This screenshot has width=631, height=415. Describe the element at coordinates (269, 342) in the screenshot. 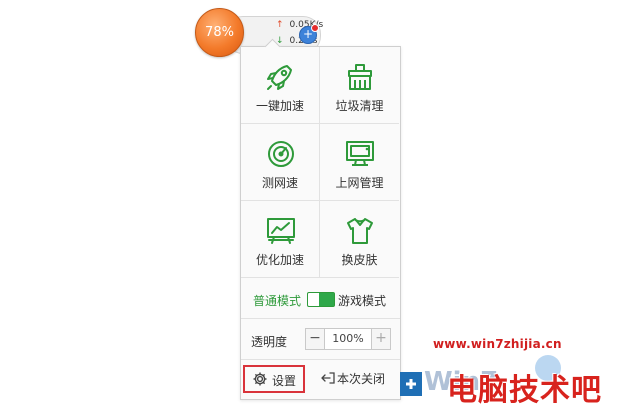

I see `opacity-label: 透明度` at that location.